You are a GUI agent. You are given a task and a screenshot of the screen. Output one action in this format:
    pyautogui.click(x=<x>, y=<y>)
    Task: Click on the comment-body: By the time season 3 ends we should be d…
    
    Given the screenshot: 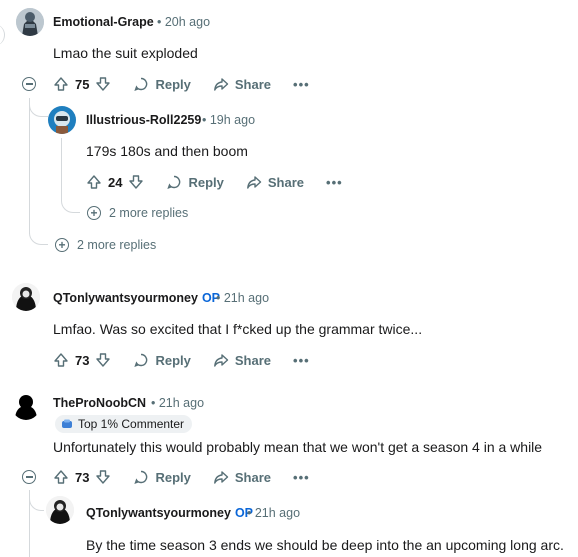 What is the action you would take?
    pyautogui.click(x=325, y=545)
    